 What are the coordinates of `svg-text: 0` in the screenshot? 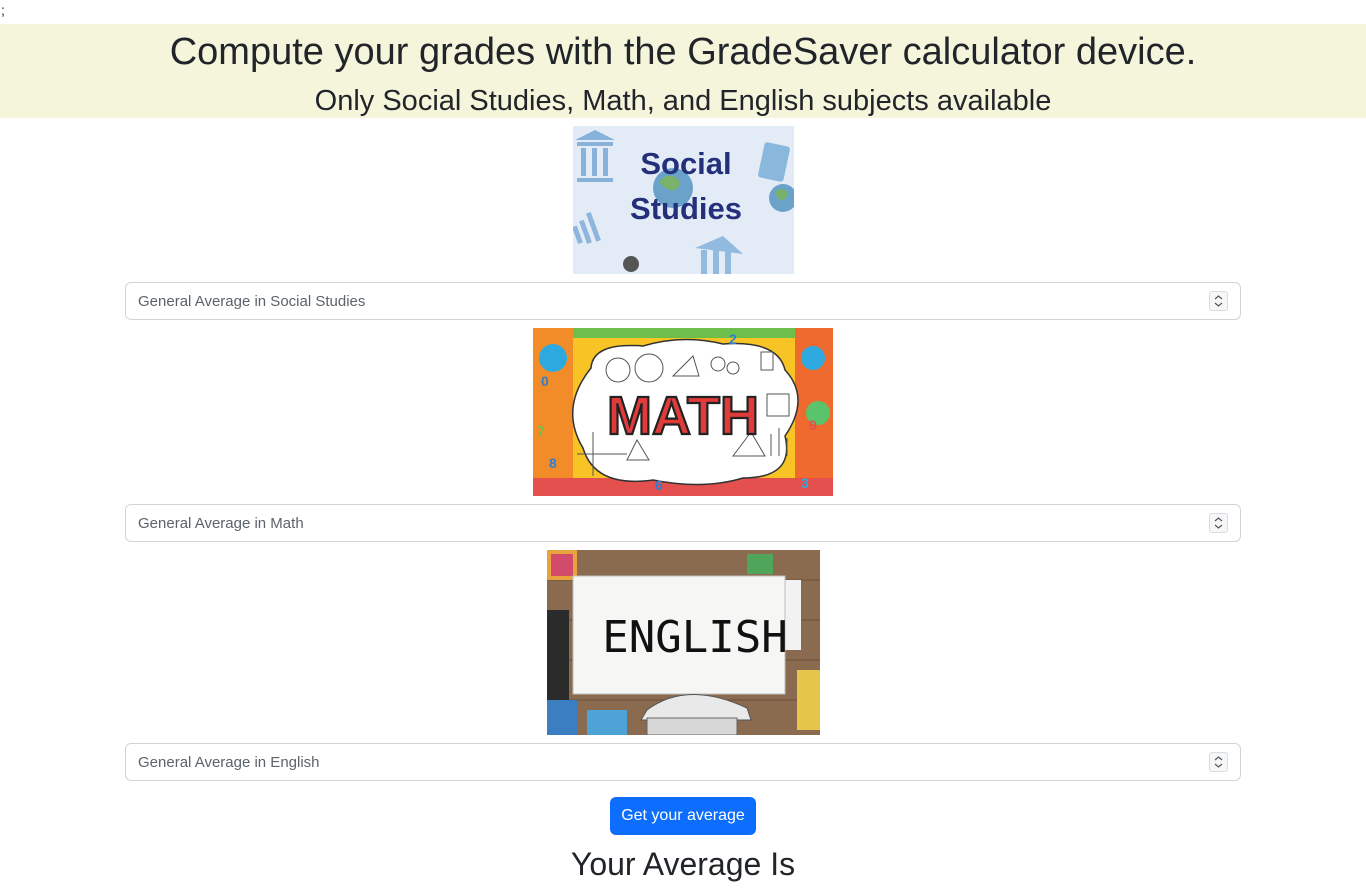 It's located at (545, 381).